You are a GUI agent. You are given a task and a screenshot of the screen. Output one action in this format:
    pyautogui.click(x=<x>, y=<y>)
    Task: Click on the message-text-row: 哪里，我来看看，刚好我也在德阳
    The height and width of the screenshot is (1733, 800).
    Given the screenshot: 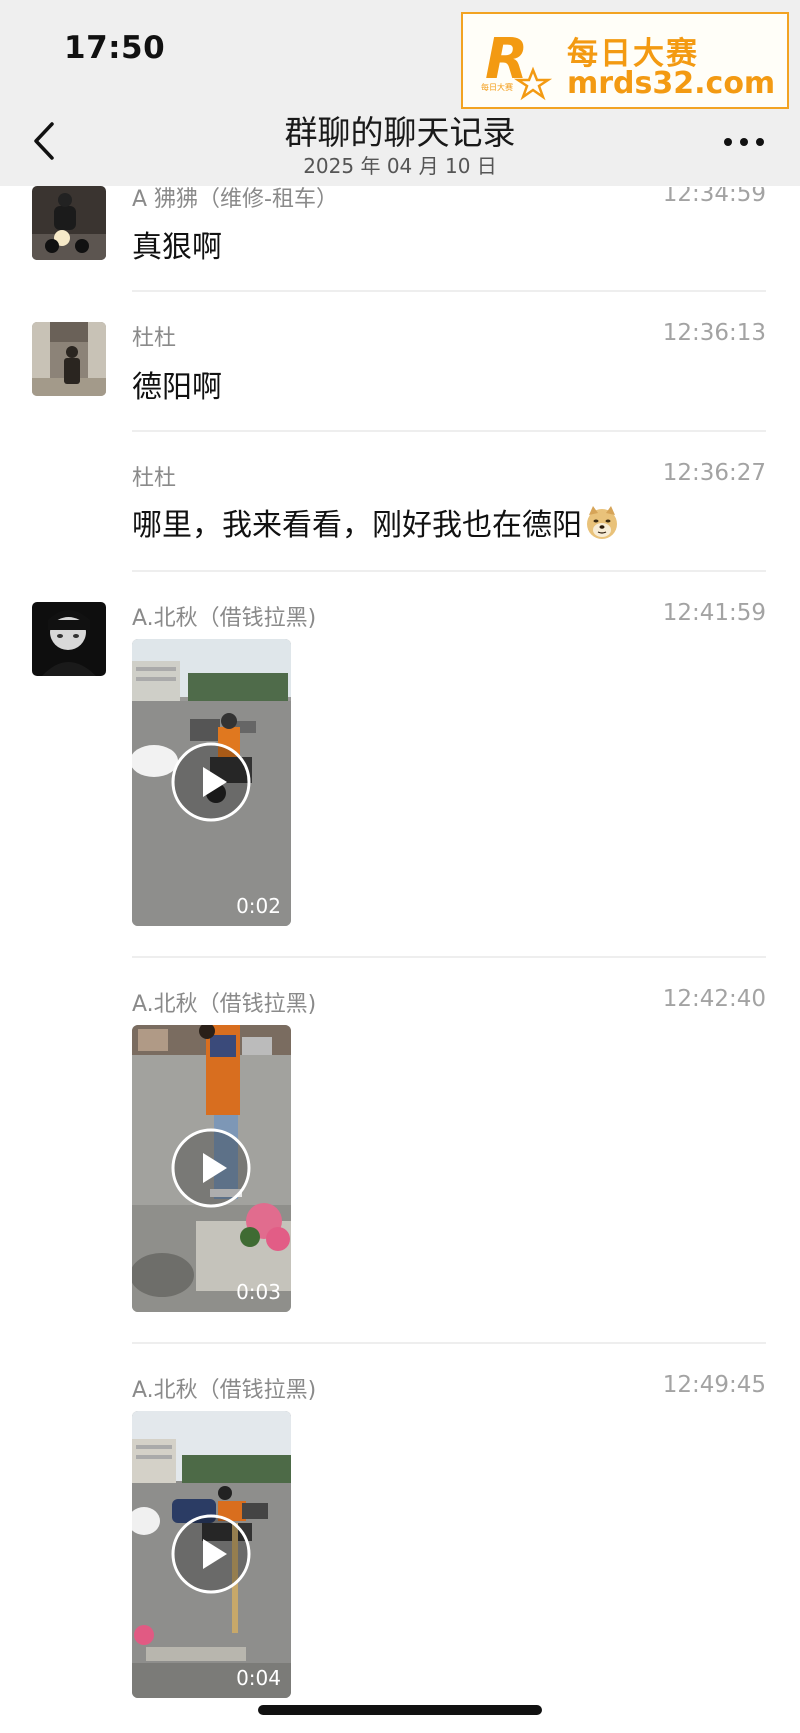 What is the action you would take?
    pyautogui.click(x=376, y=522)
    